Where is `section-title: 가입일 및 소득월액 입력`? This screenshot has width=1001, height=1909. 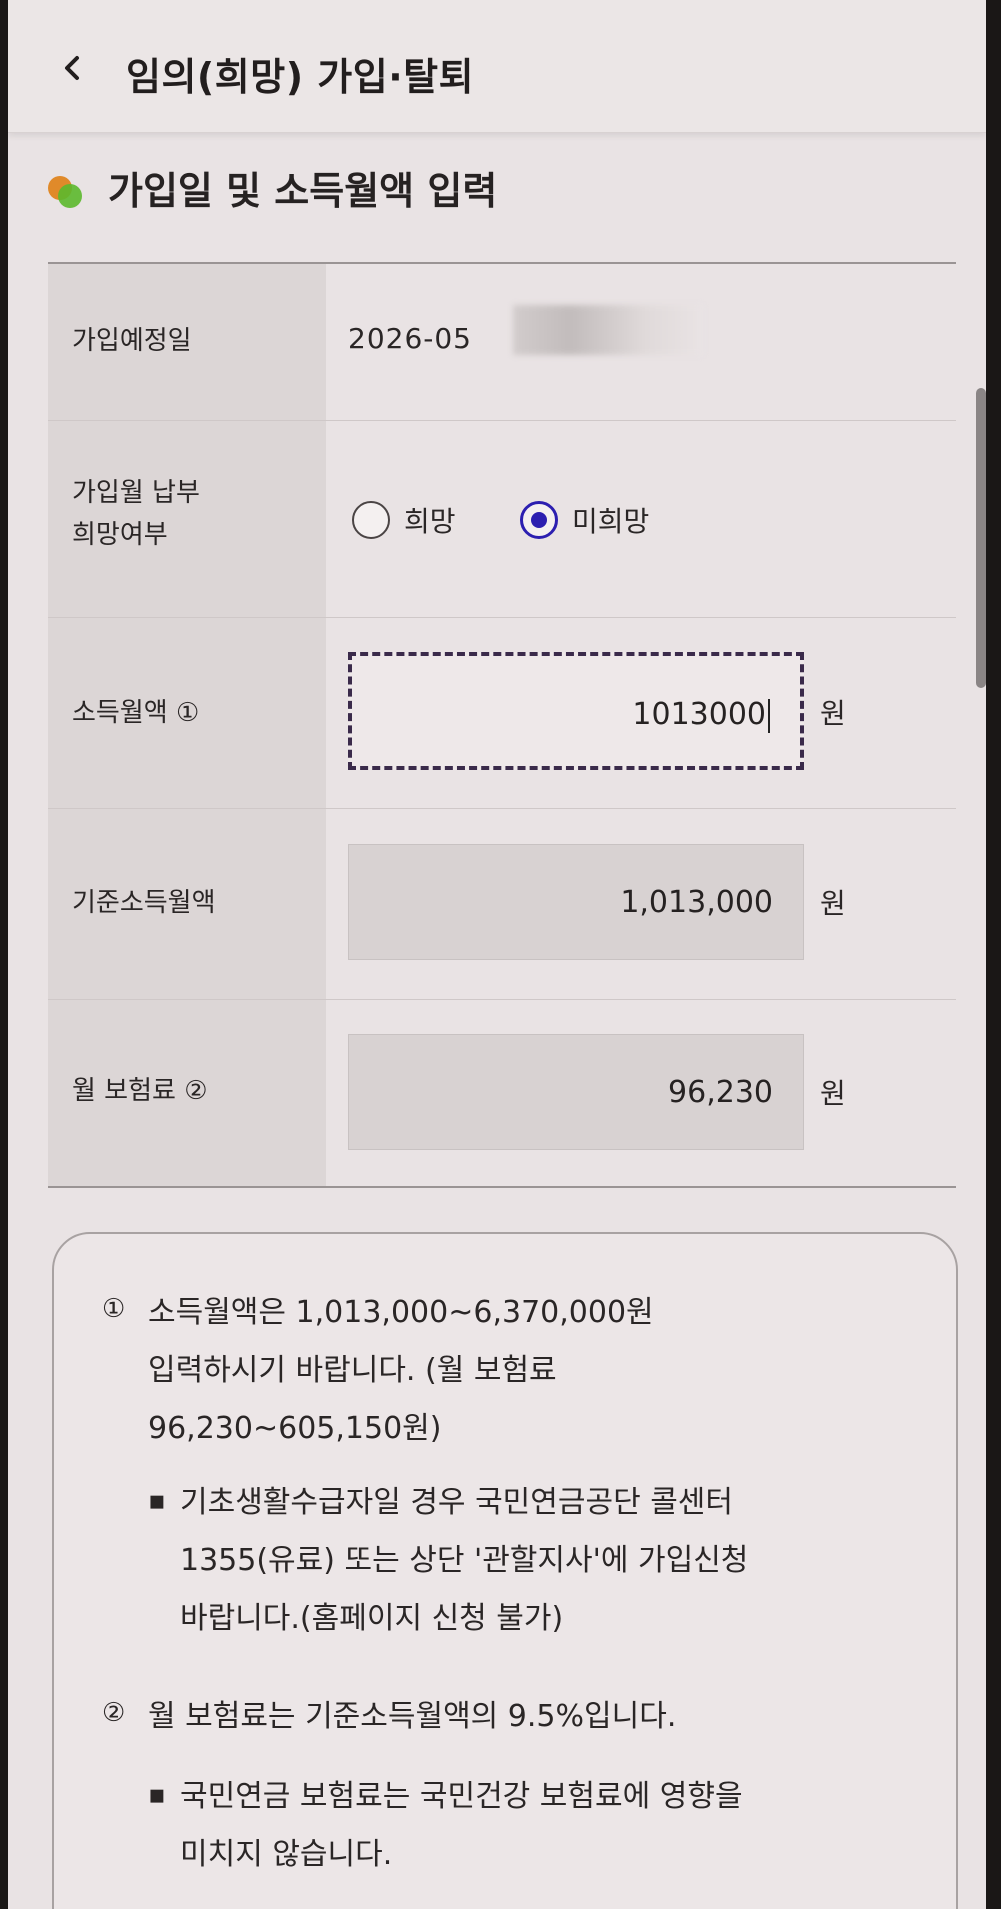
section-title: 가입일 및 소득월액 입력 is located at coordinates (303, 191).